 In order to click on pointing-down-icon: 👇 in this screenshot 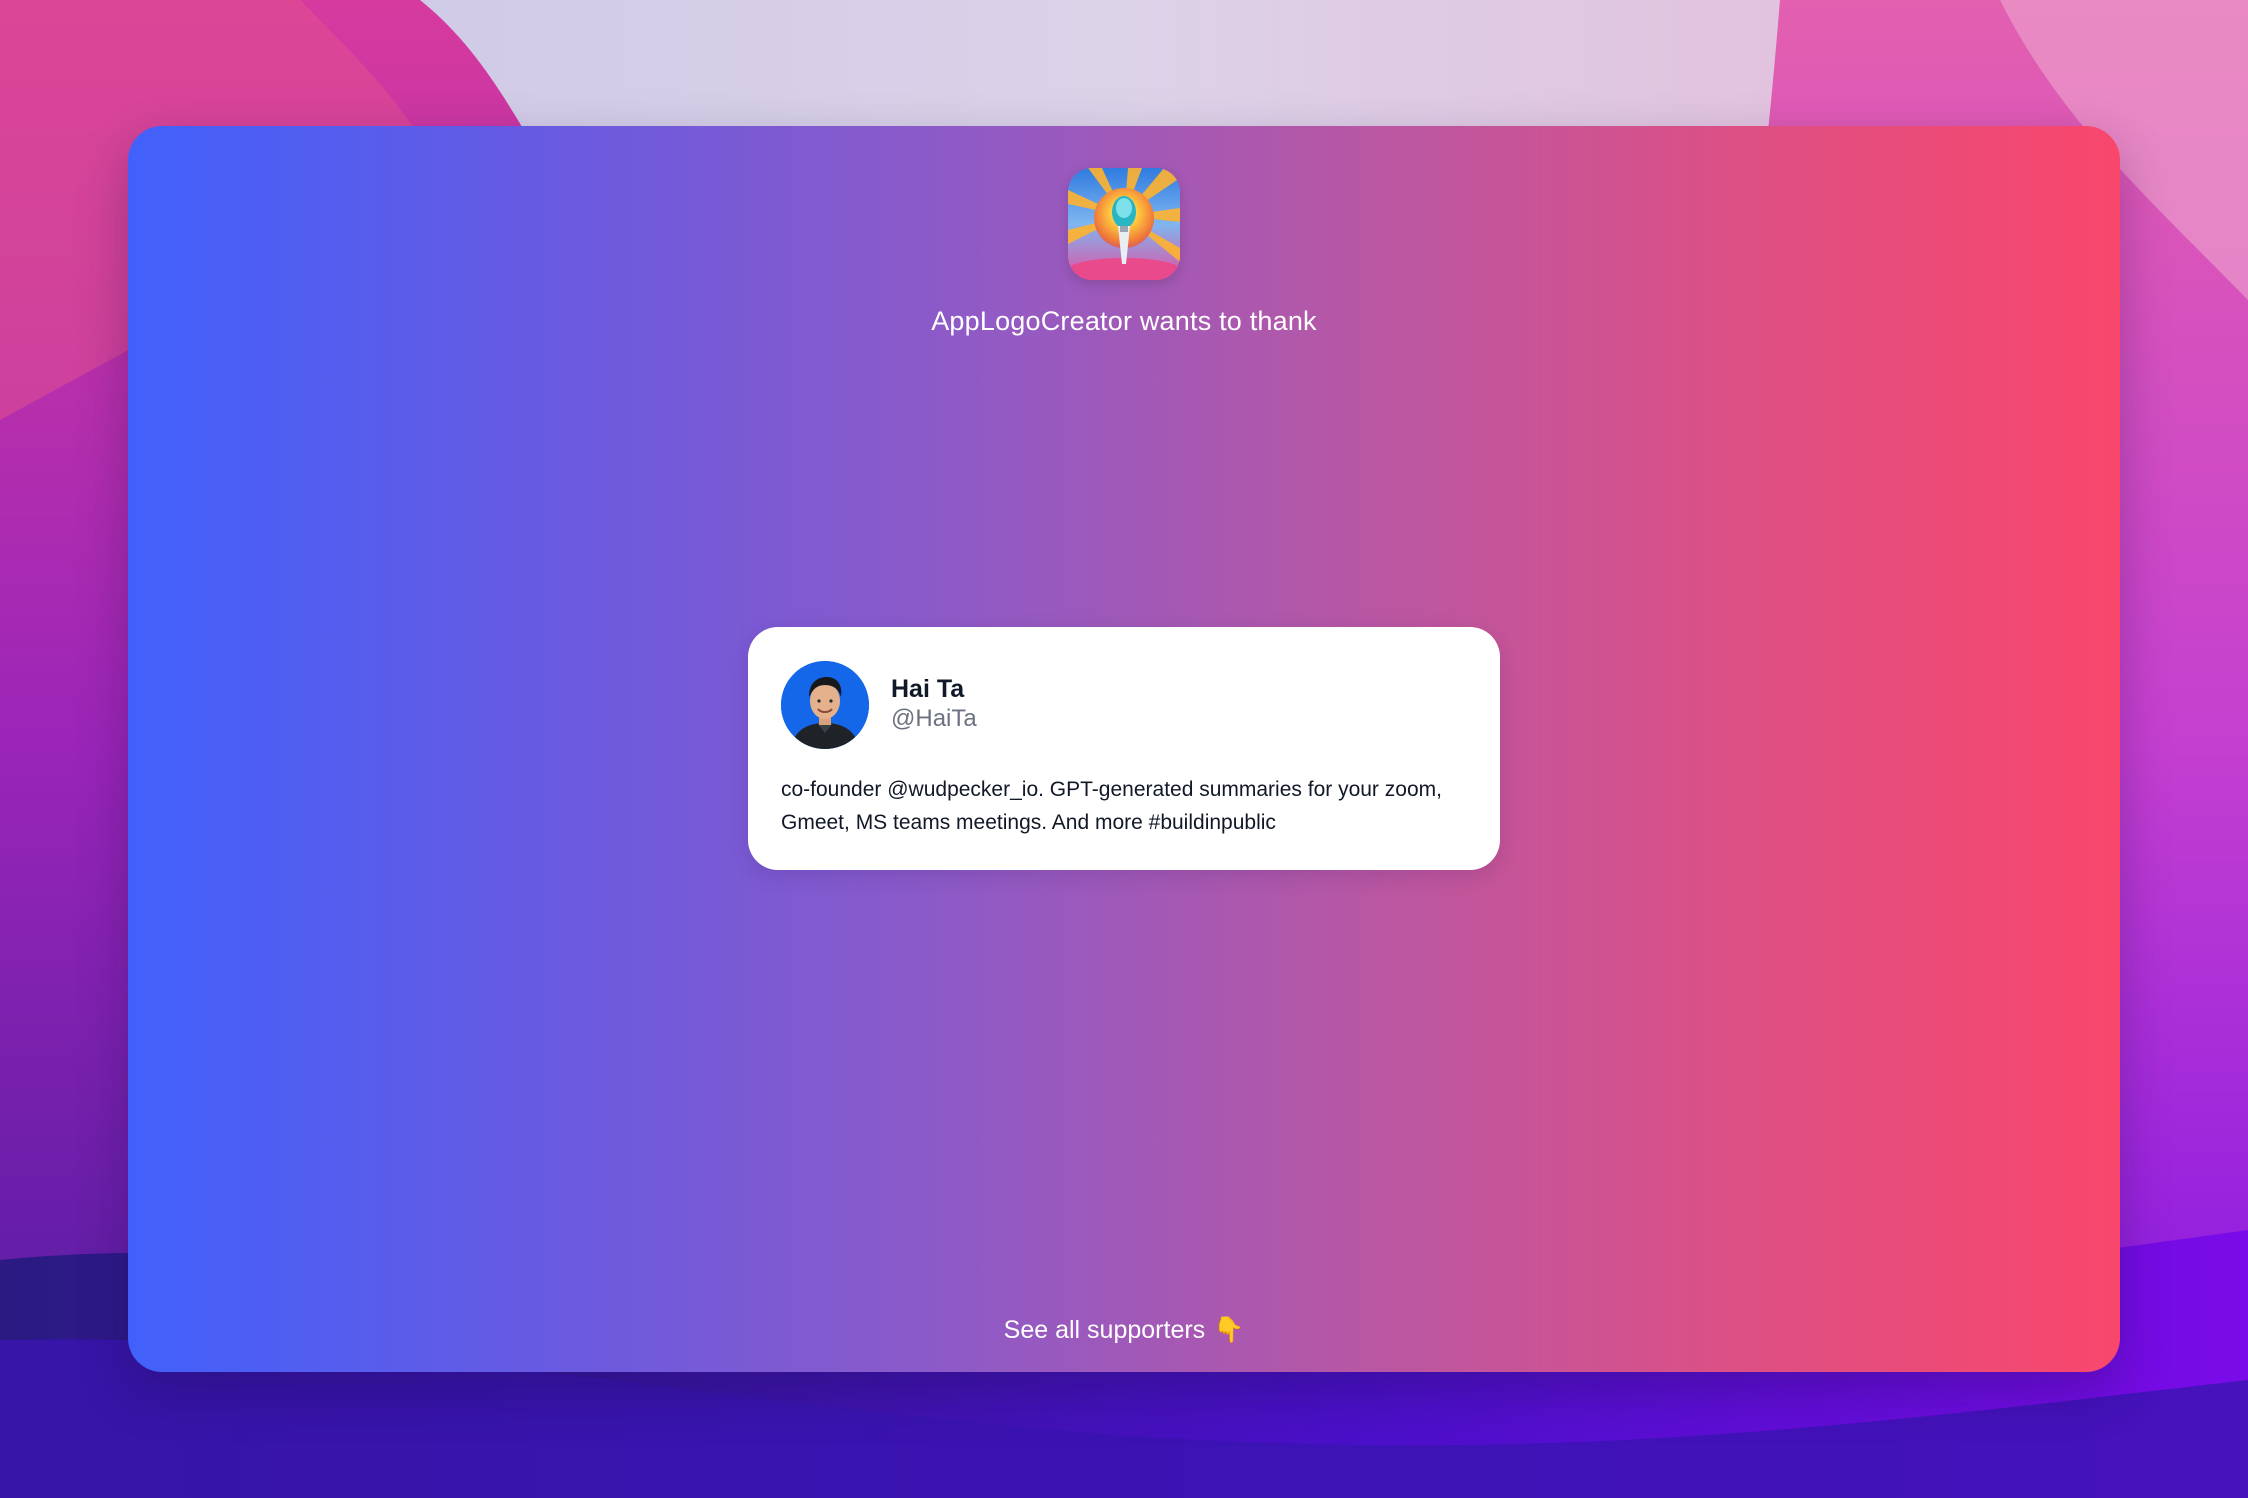, I will do `click(1229, 1330)`.